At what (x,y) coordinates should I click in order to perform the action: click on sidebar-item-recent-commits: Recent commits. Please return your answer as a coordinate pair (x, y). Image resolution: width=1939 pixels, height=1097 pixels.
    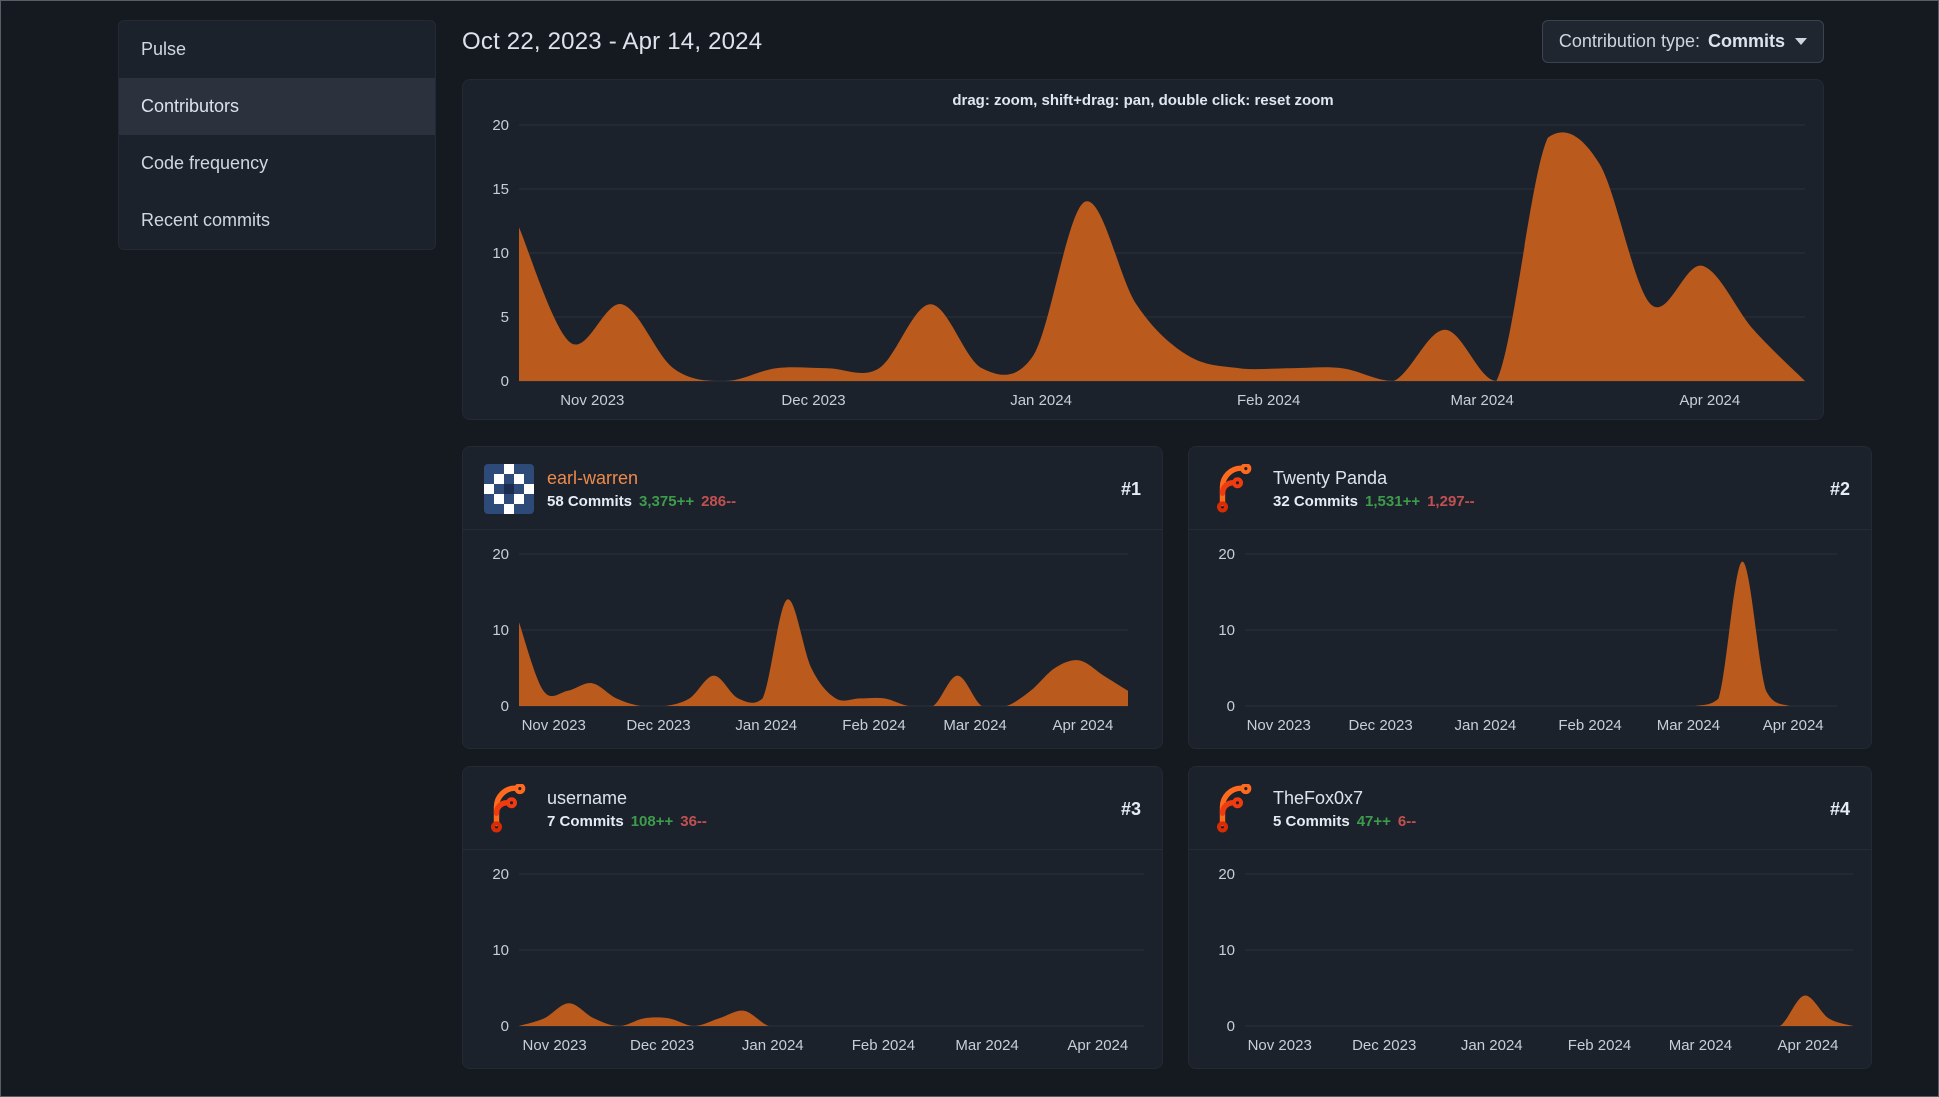
    Looking at the image, I should click on (277, 220).